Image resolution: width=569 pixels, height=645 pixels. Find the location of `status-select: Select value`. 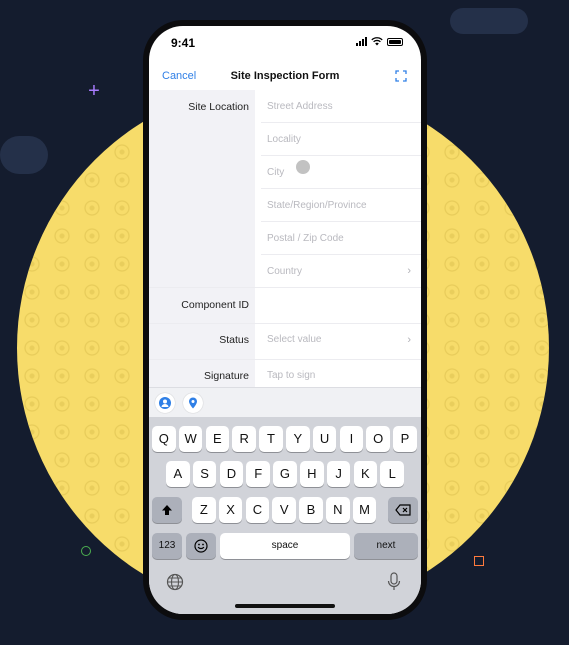

status-select: Select value is located at coordinates (294, 339).